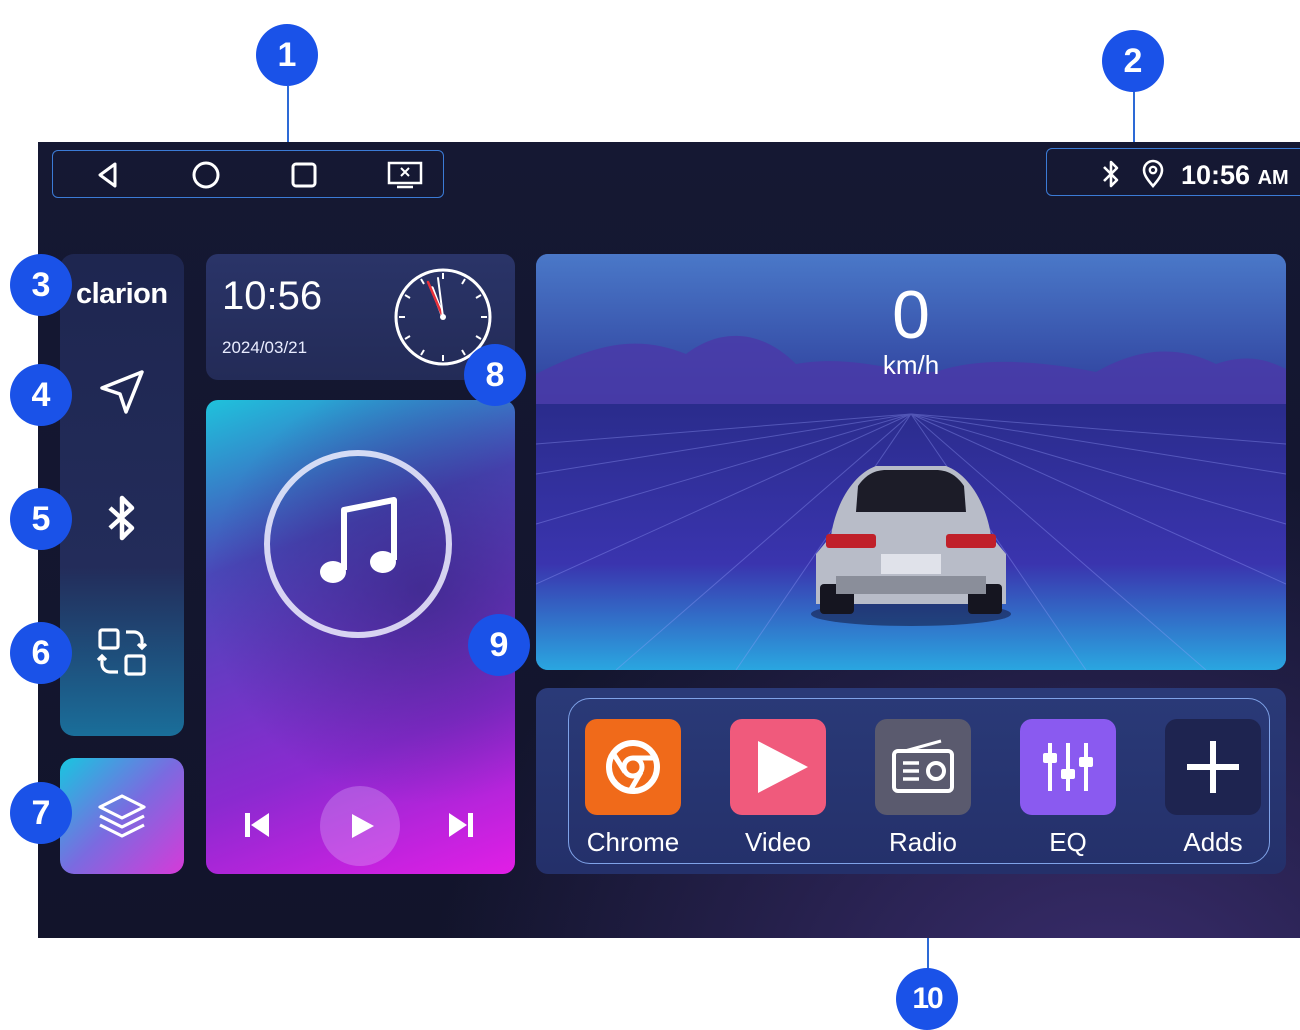 The width and height of the screenshot is (1300, 1030). Describe the element at coordinates (923, 842) in the screenshot. I see `app-label-radio: Radio` at that location.